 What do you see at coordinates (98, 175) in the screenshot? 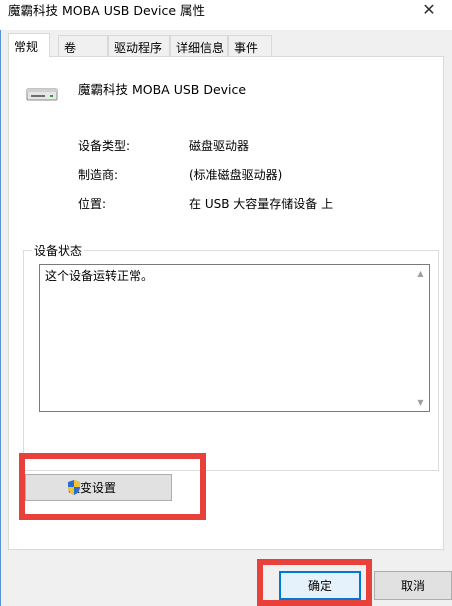
I see `manufacturer-label: 制造商:` at bounding box center [98, 175].